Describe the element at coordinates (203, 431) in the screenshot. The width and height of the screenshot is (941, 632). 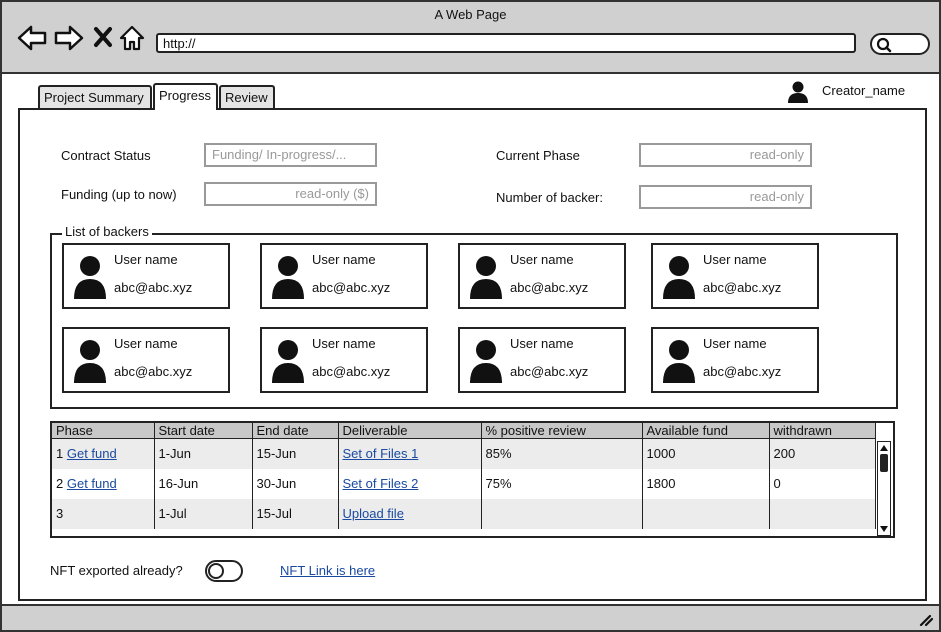
I see `column-header-start-date: Start date` at that location.